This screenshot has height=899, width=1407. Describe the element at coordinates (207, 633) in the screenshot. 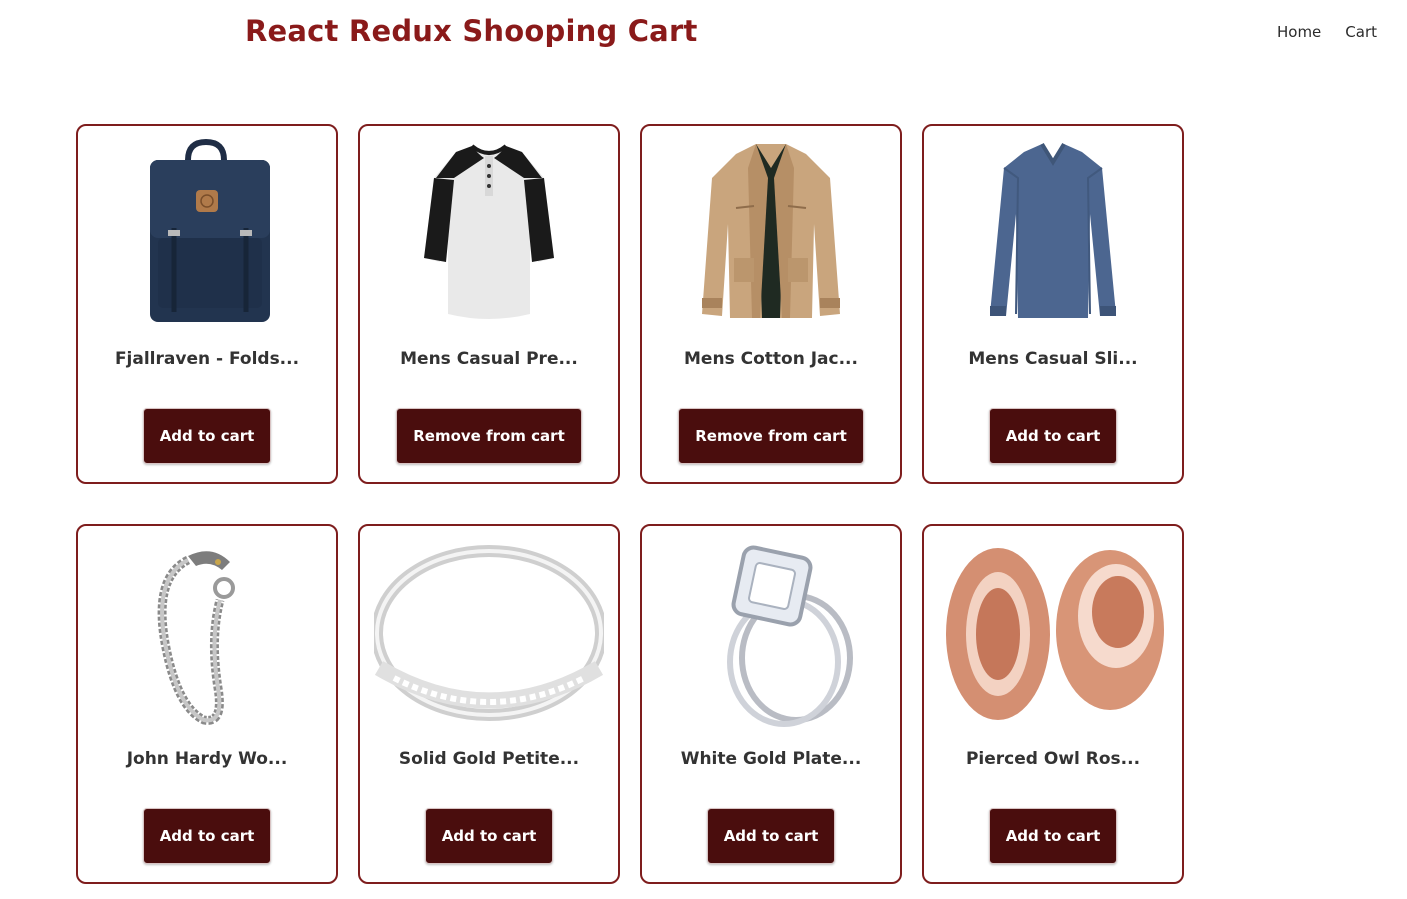

I see `dragon-bracelet-image` at that location.